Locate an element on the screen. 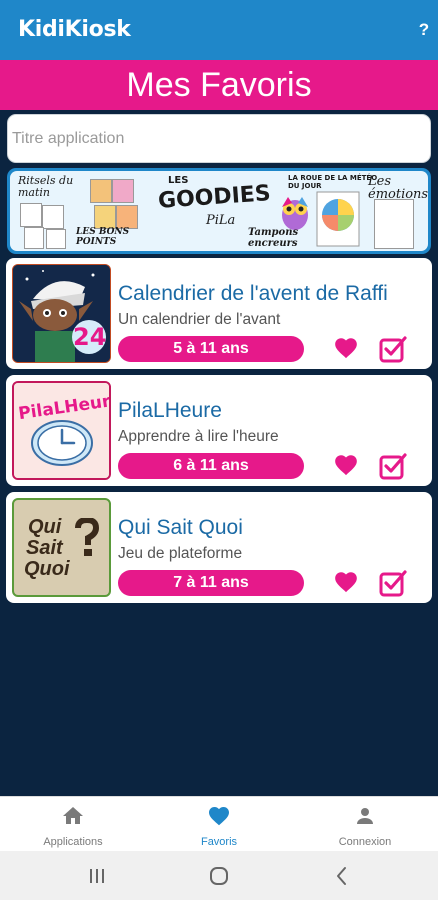 This screenshot has height=900, width=438. nav-connexion: Connexion is located at coordinates (365, 824).